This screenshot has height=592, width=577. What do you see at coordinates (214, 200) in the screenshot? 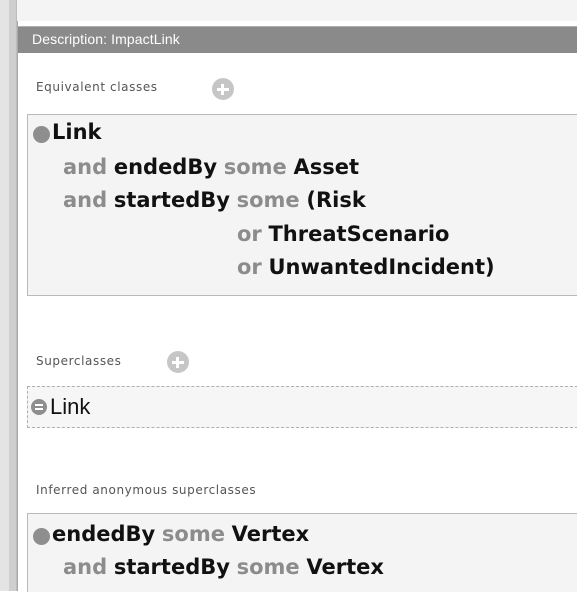
I see `expression-line-3: and startedBy some (Risk` at bounding box center [214, 200].